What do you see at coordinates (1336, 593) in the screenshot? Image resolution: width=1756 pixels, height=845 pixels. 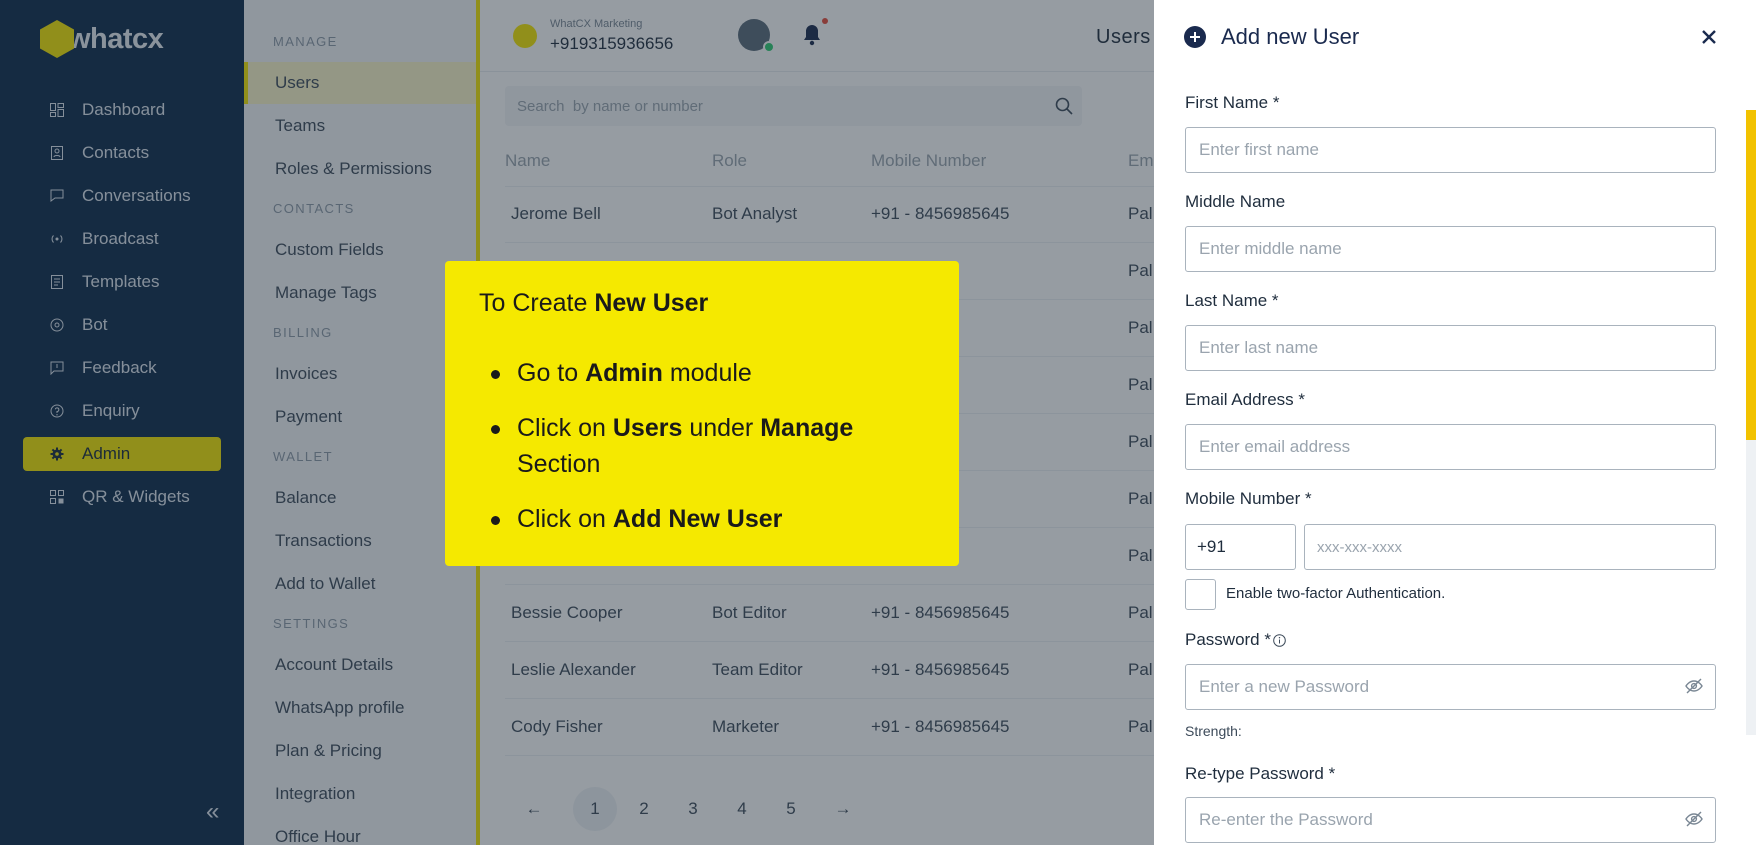 I see `two-factor-label: Enable two-factor Authentication.` at bounding box center [1336, 593].